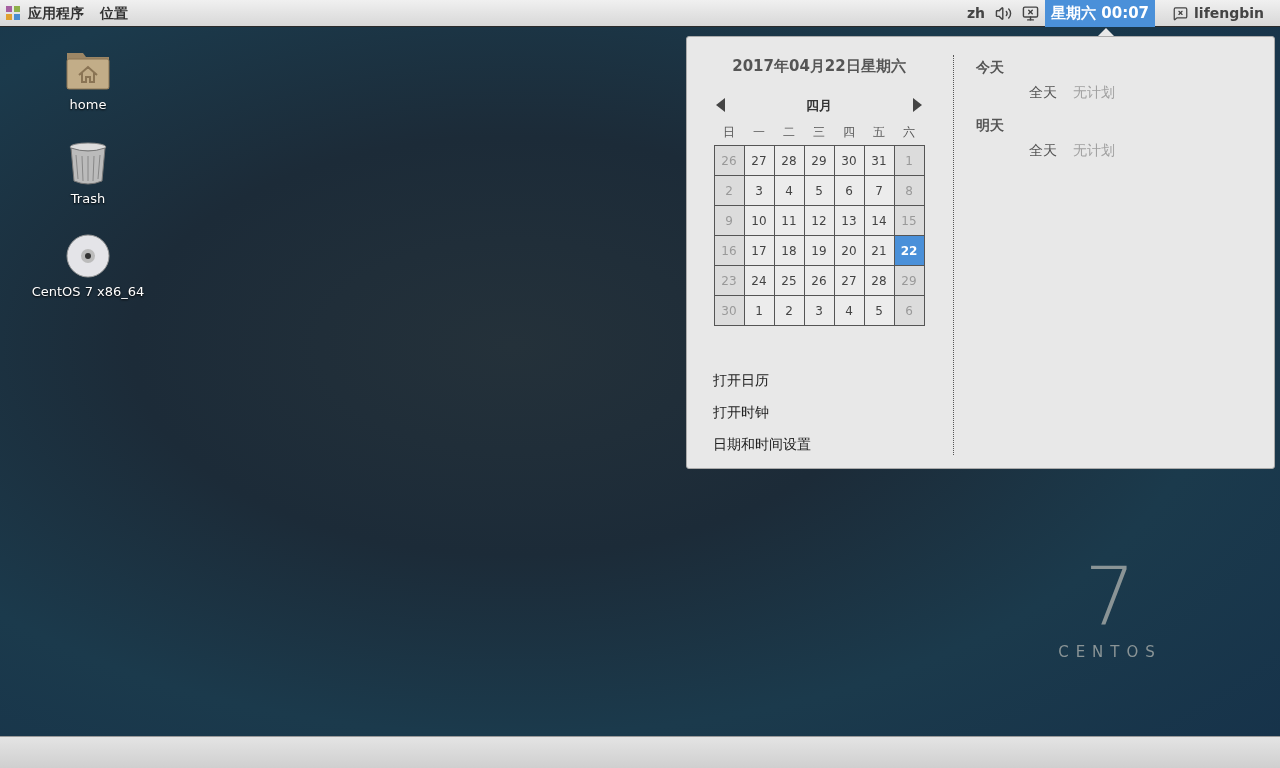 This screenshot has width=1280, height=768. What do you see at coordinates (720, 105) in the screenshot?
I see `previous-month-icon` at bounding box center [720, 105].